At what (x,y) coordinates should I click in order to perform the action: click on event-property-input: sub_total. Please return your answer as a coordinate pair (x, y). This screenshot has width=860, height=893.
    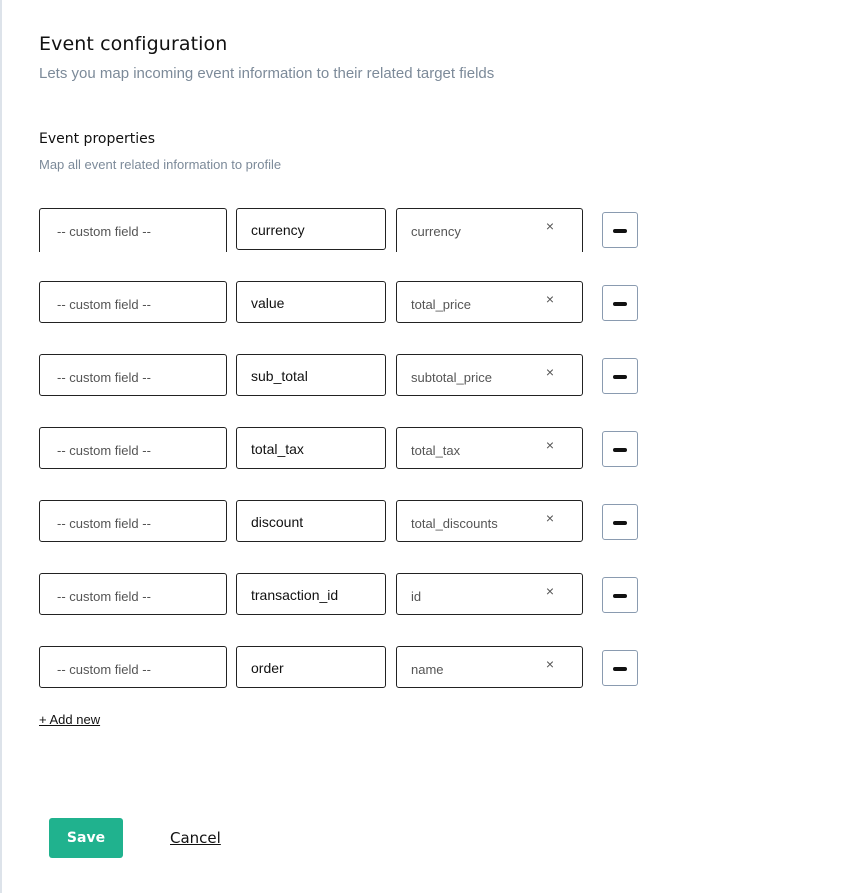
    Looking at the image, I should click on (311, 375).